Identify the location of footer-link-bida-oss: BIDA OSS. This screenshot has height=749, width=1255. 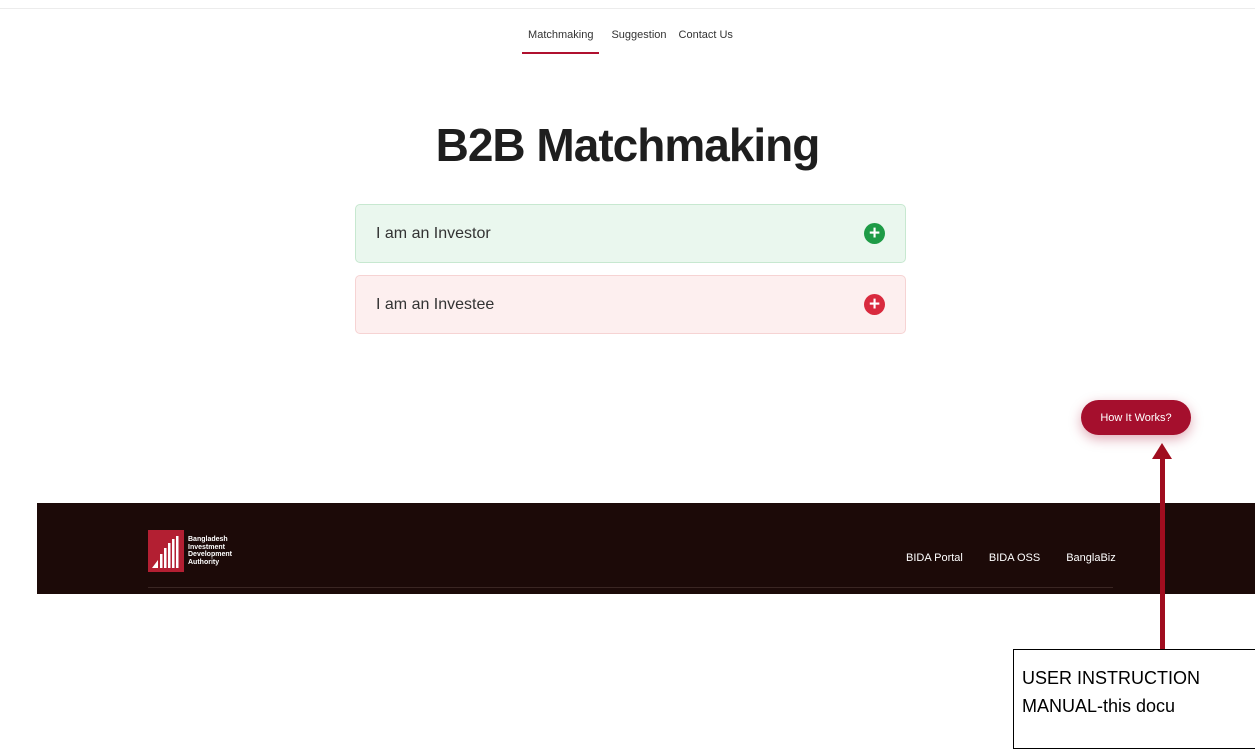
(1014, 558).